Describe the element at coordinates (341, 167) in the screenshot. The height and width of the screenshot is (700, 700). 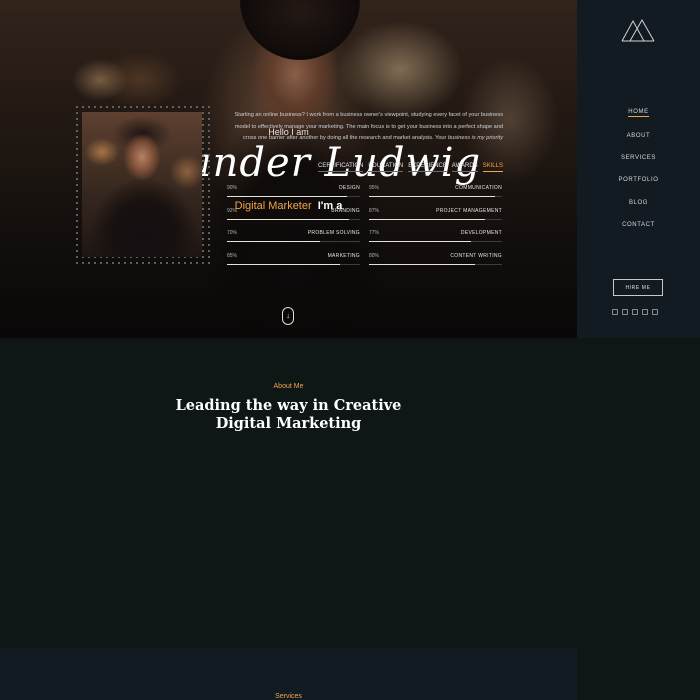
I see `tab-certification: CERTIFICATION` at that location.